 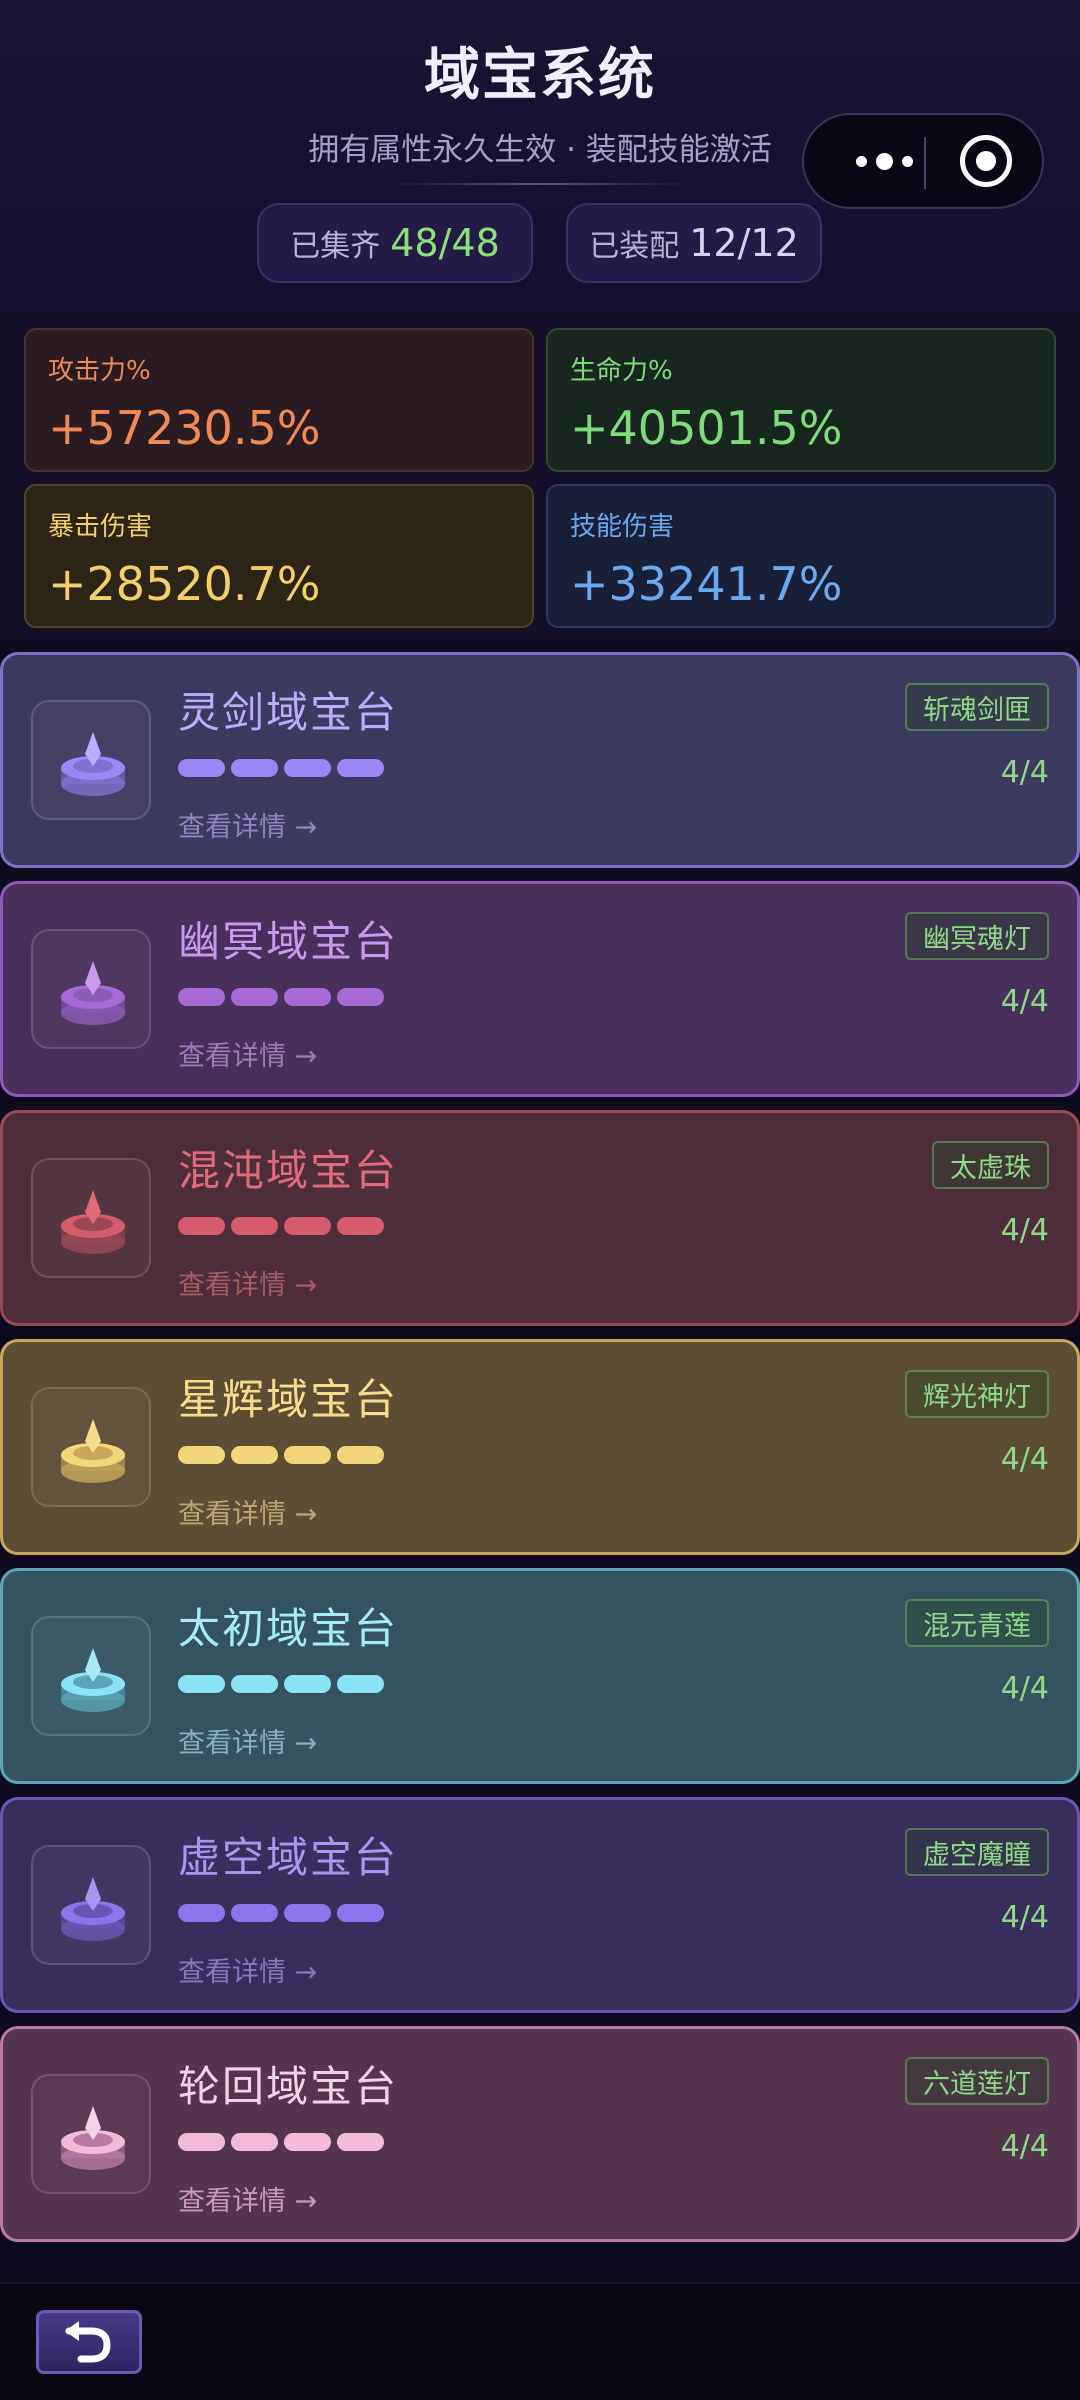 What do you see at coordinates (977, 1623) in the screenshot?
I see `treasure-tag: 混元青莲` at bounding box center [977, 1623].